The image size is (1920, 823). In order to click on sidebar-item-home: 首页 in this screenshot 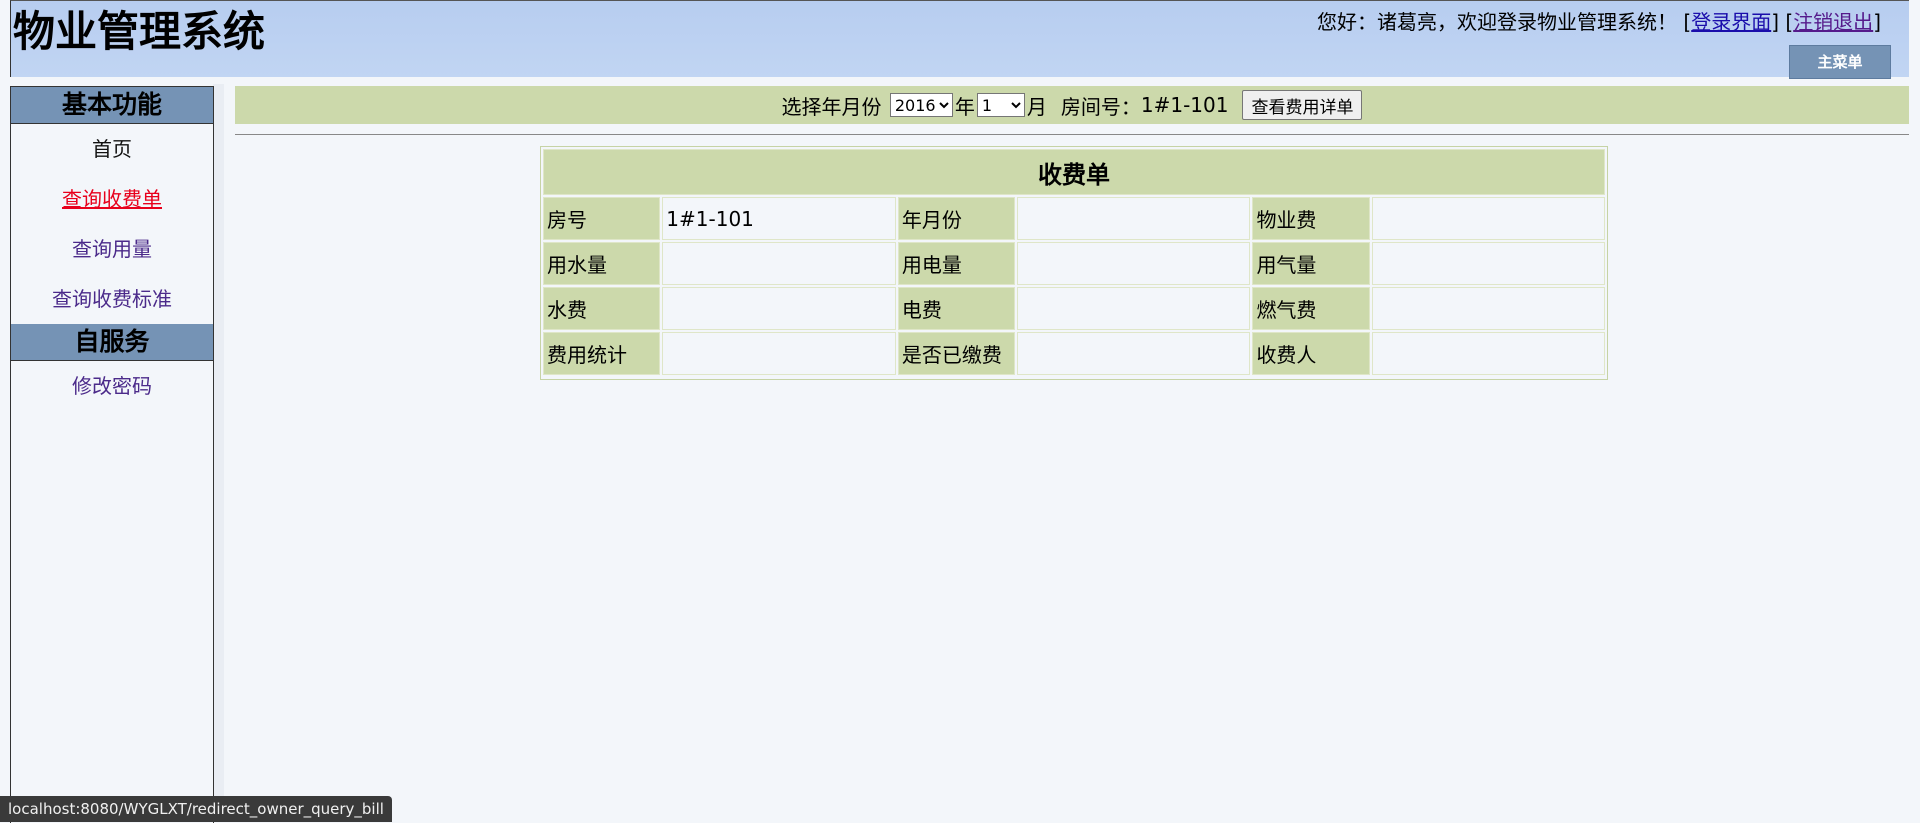, I will do `click(112, 149)`.